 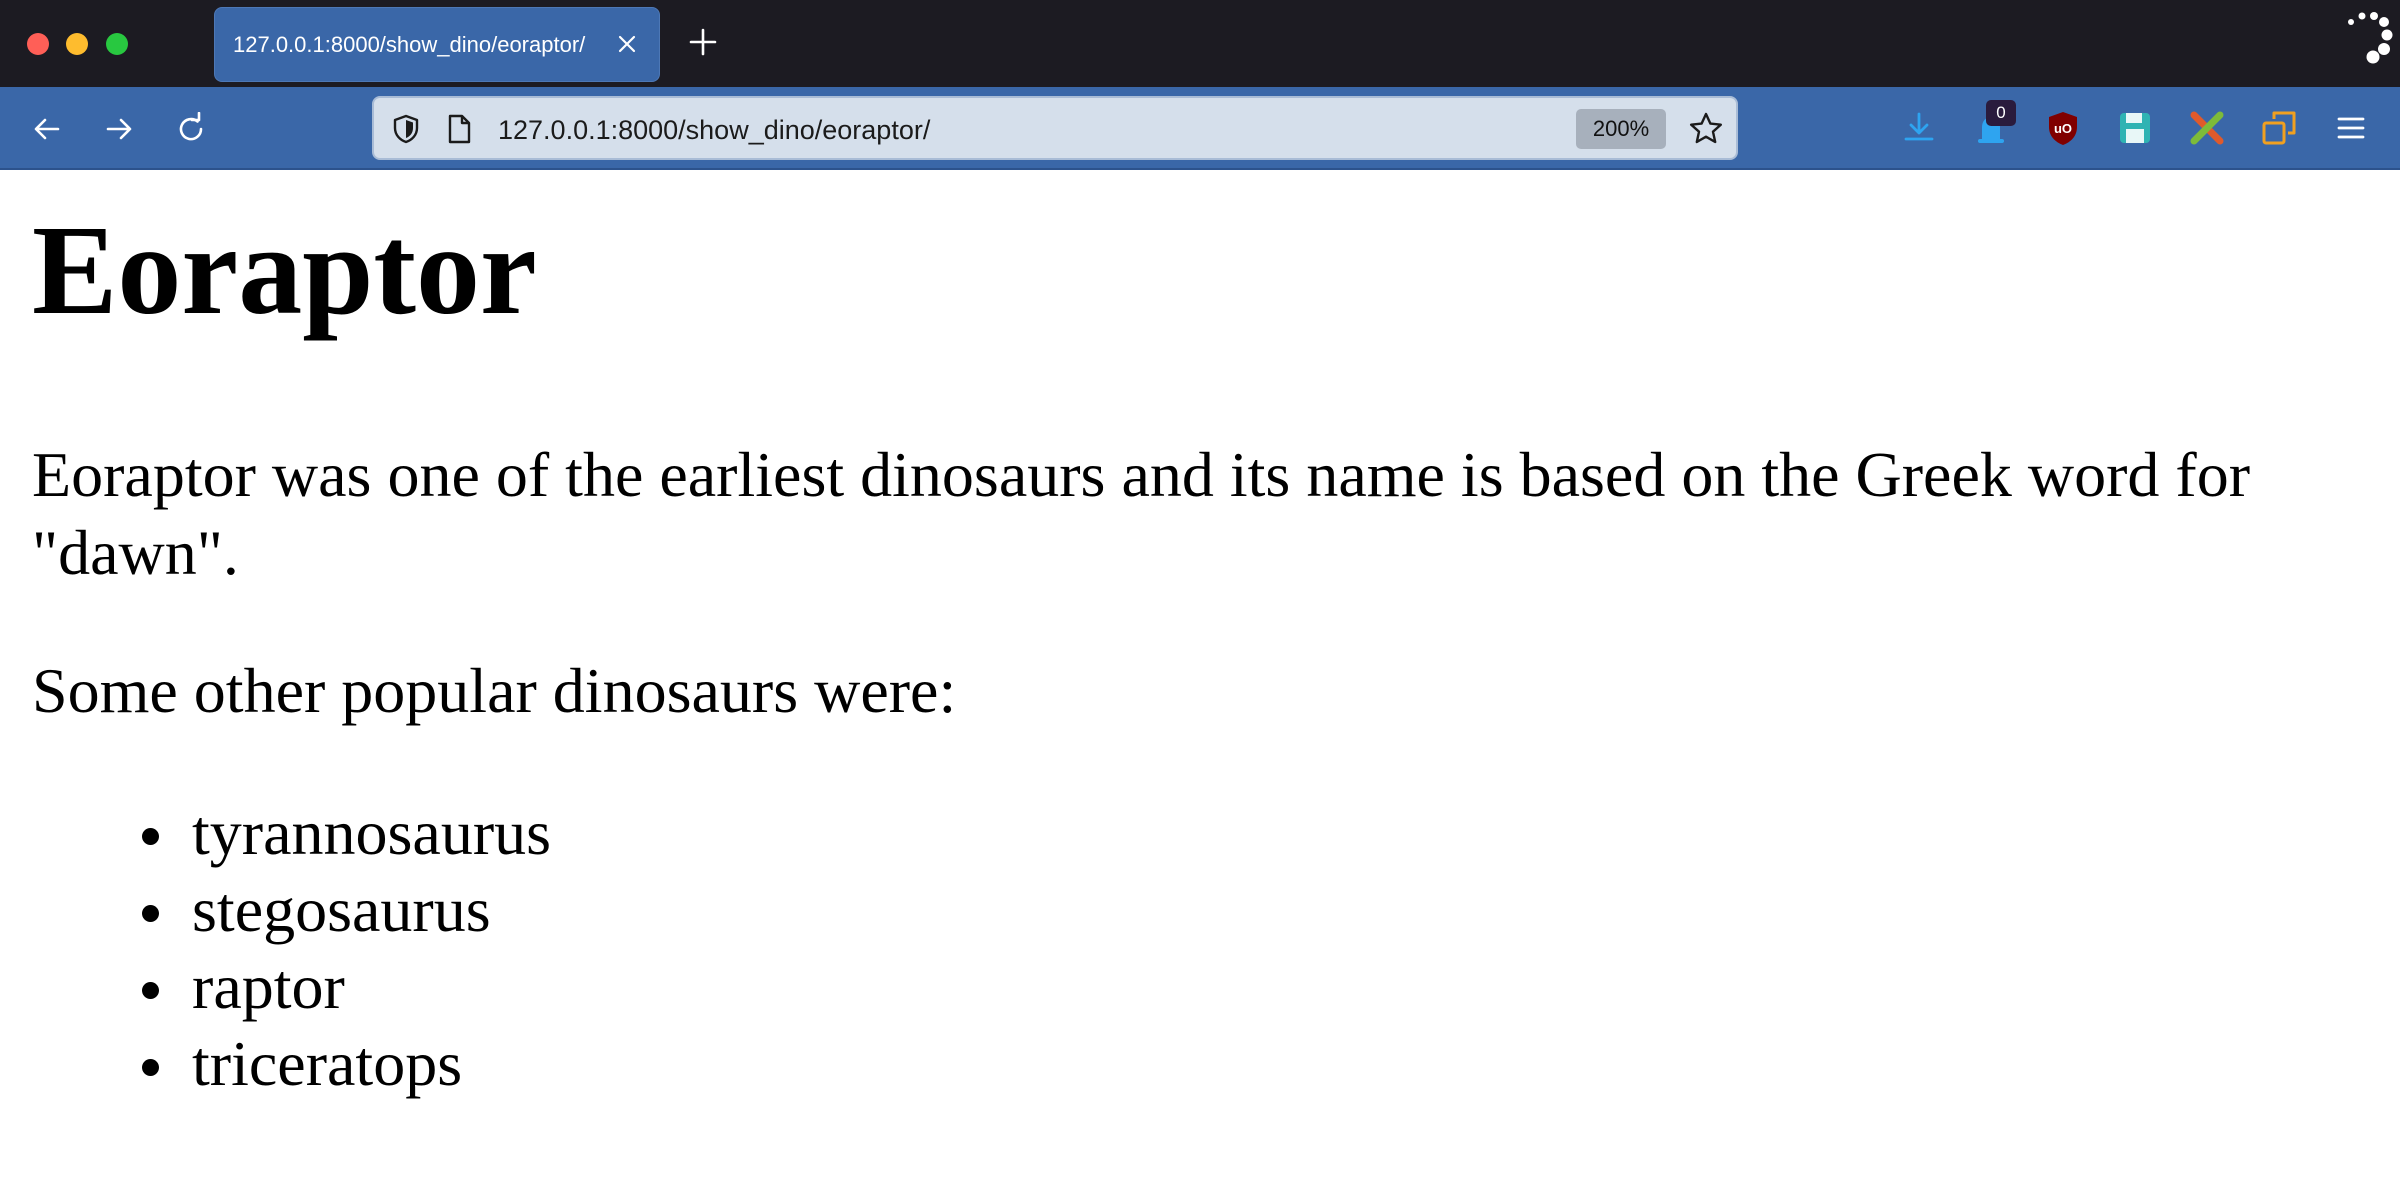 I want to click on download-icon, so click(x=1919, y=128).